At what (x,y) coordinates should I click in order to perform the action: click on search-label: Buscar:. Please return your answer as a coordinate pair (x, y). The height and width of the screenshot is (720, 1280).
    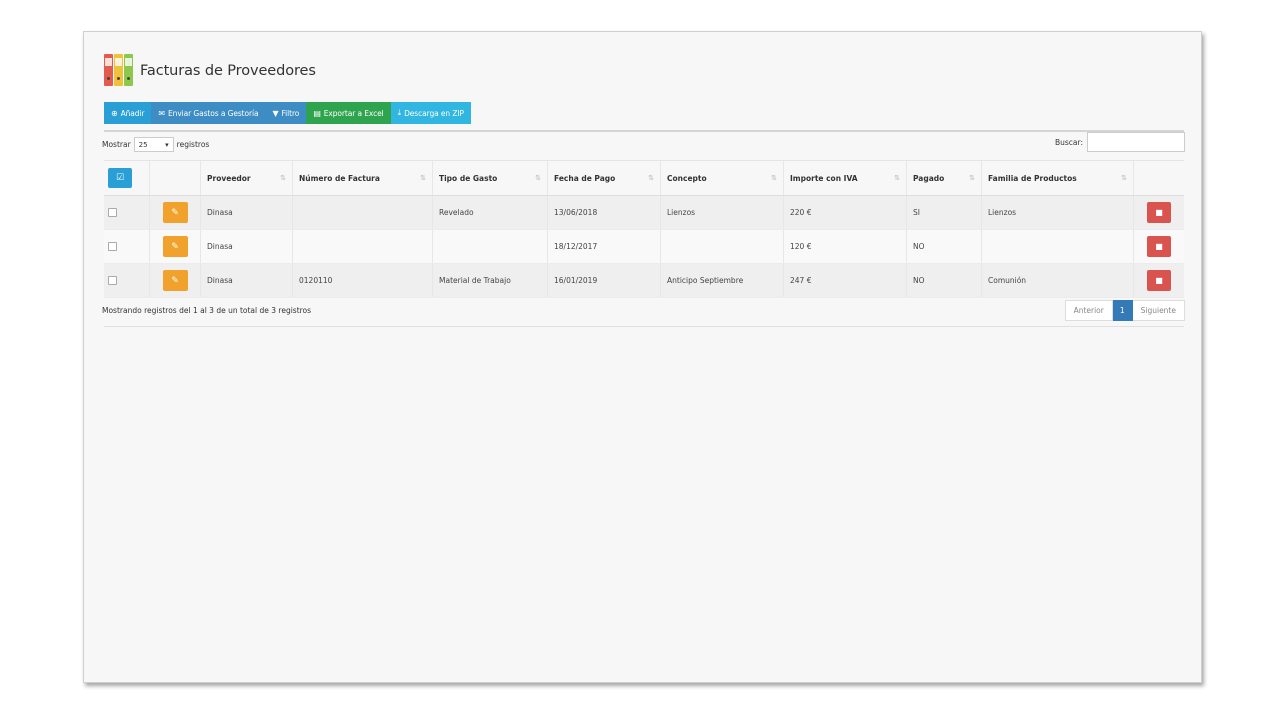
    Looking at the image, I should click on (1068, 142).